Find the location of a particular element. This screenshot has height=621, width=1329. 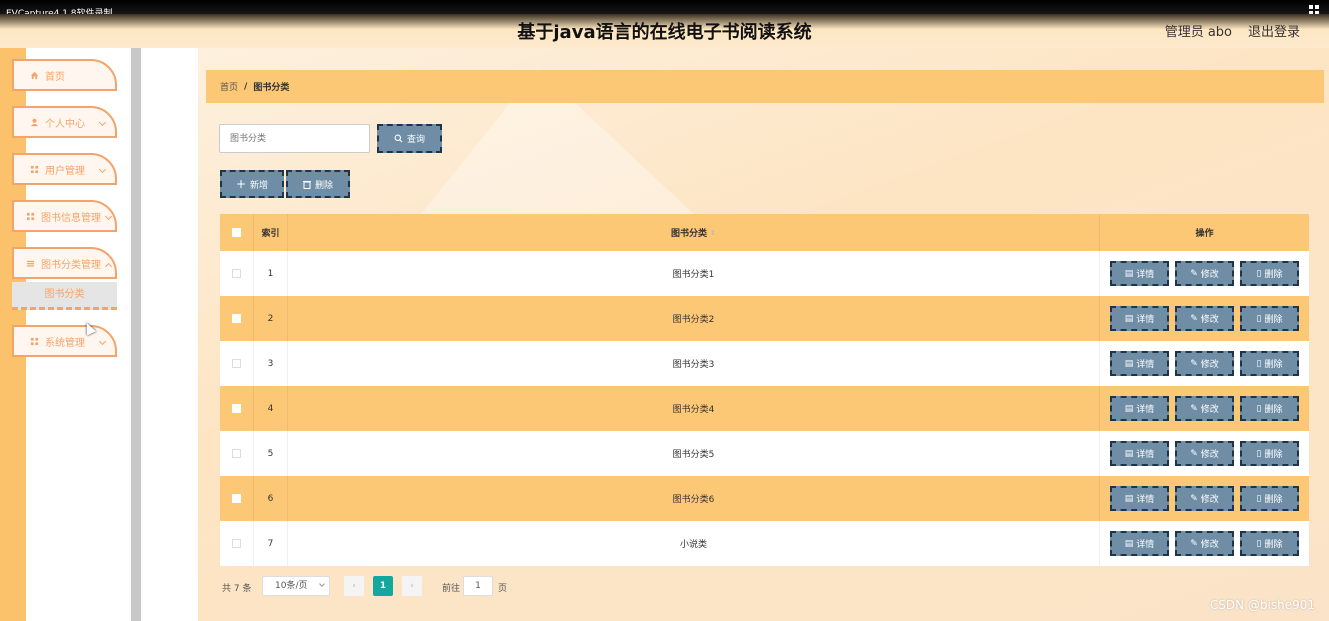

search-button: 查询 is located at coordinates (409, 138).